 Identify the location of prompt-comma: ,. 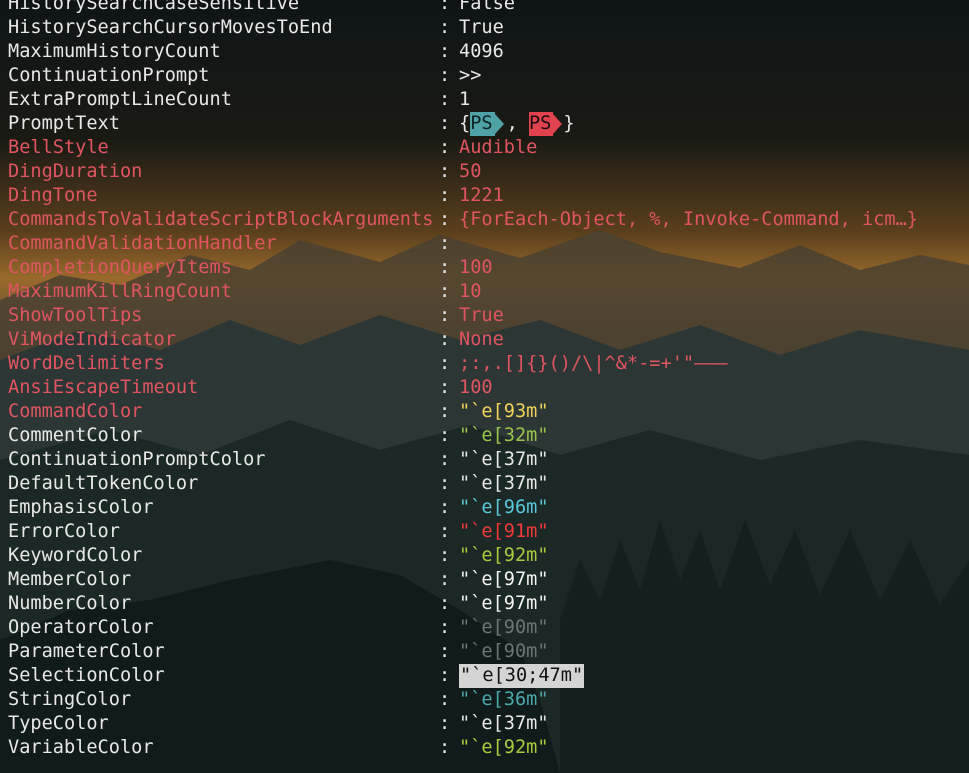
(517, 123).